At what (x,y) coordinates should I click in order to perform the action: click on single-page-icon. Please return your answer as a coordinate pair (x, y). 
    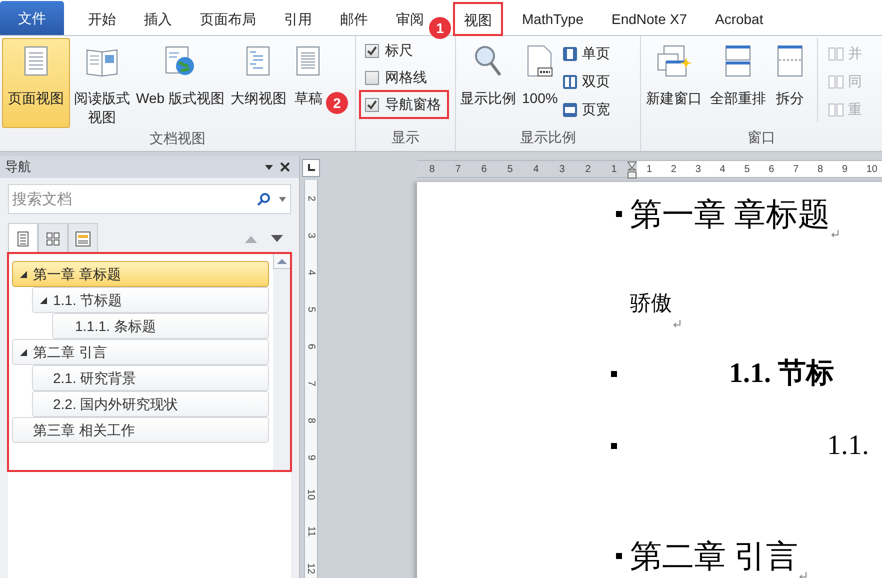
    Looking at the image, I should click on (570, 54).